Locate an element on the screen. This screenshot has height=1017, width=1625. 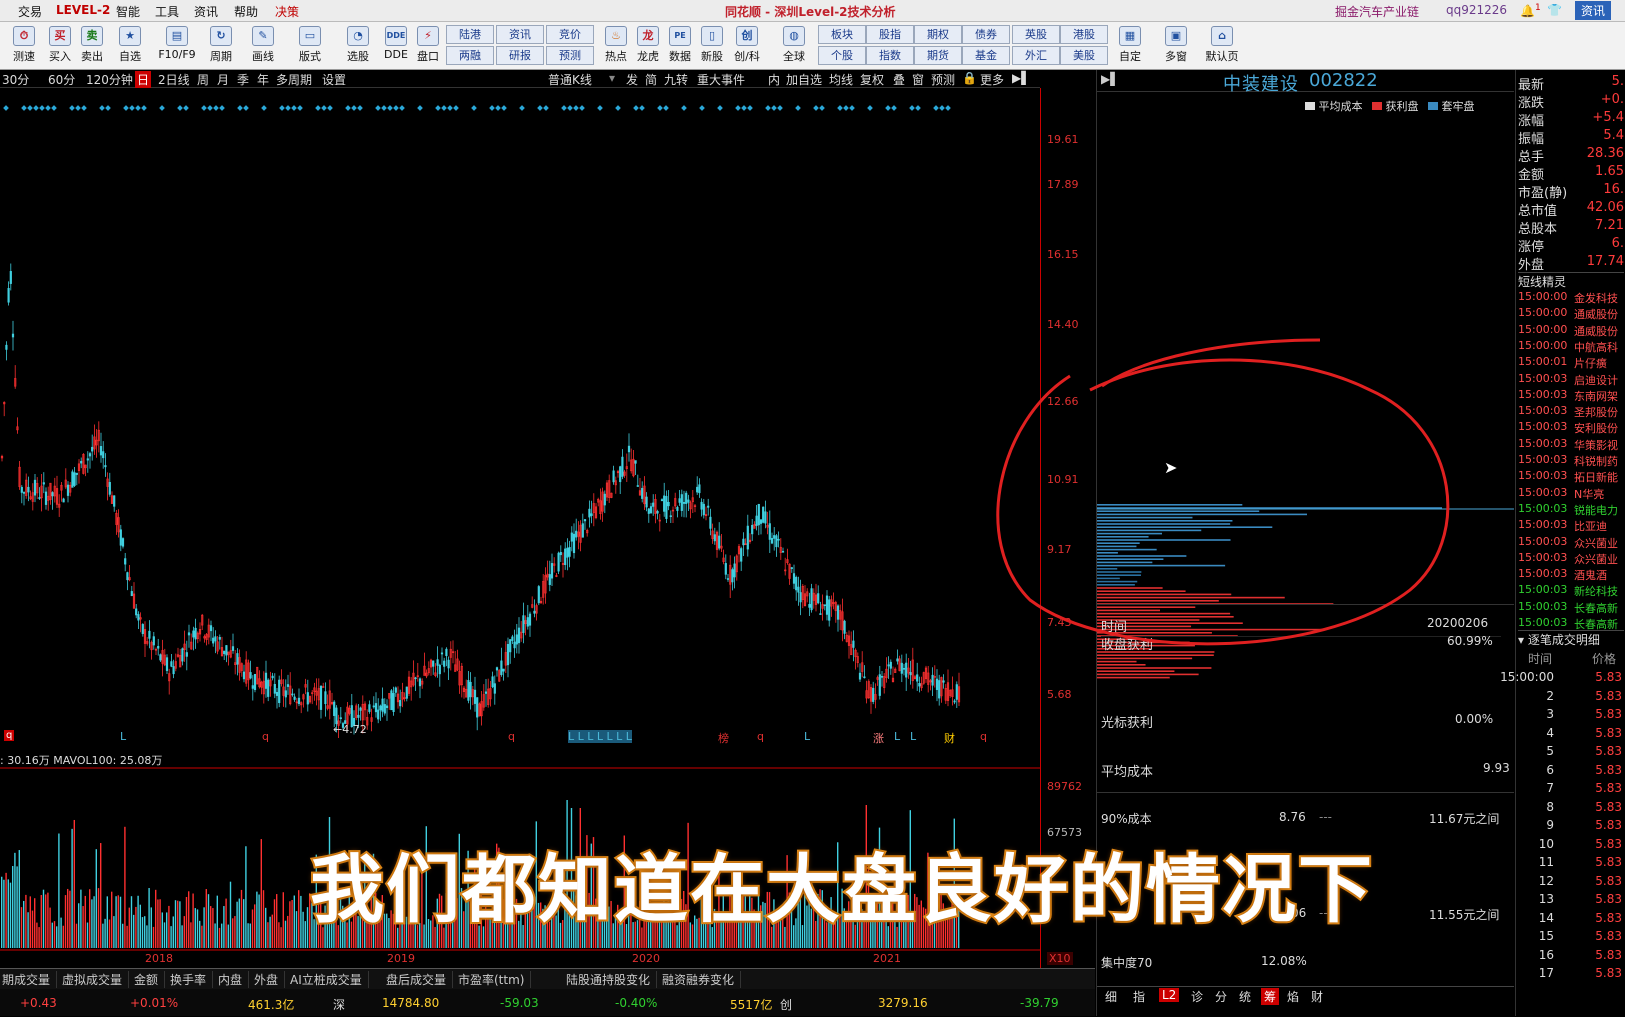
dde-button: DDE DDE is located at coordinates (396, 46).